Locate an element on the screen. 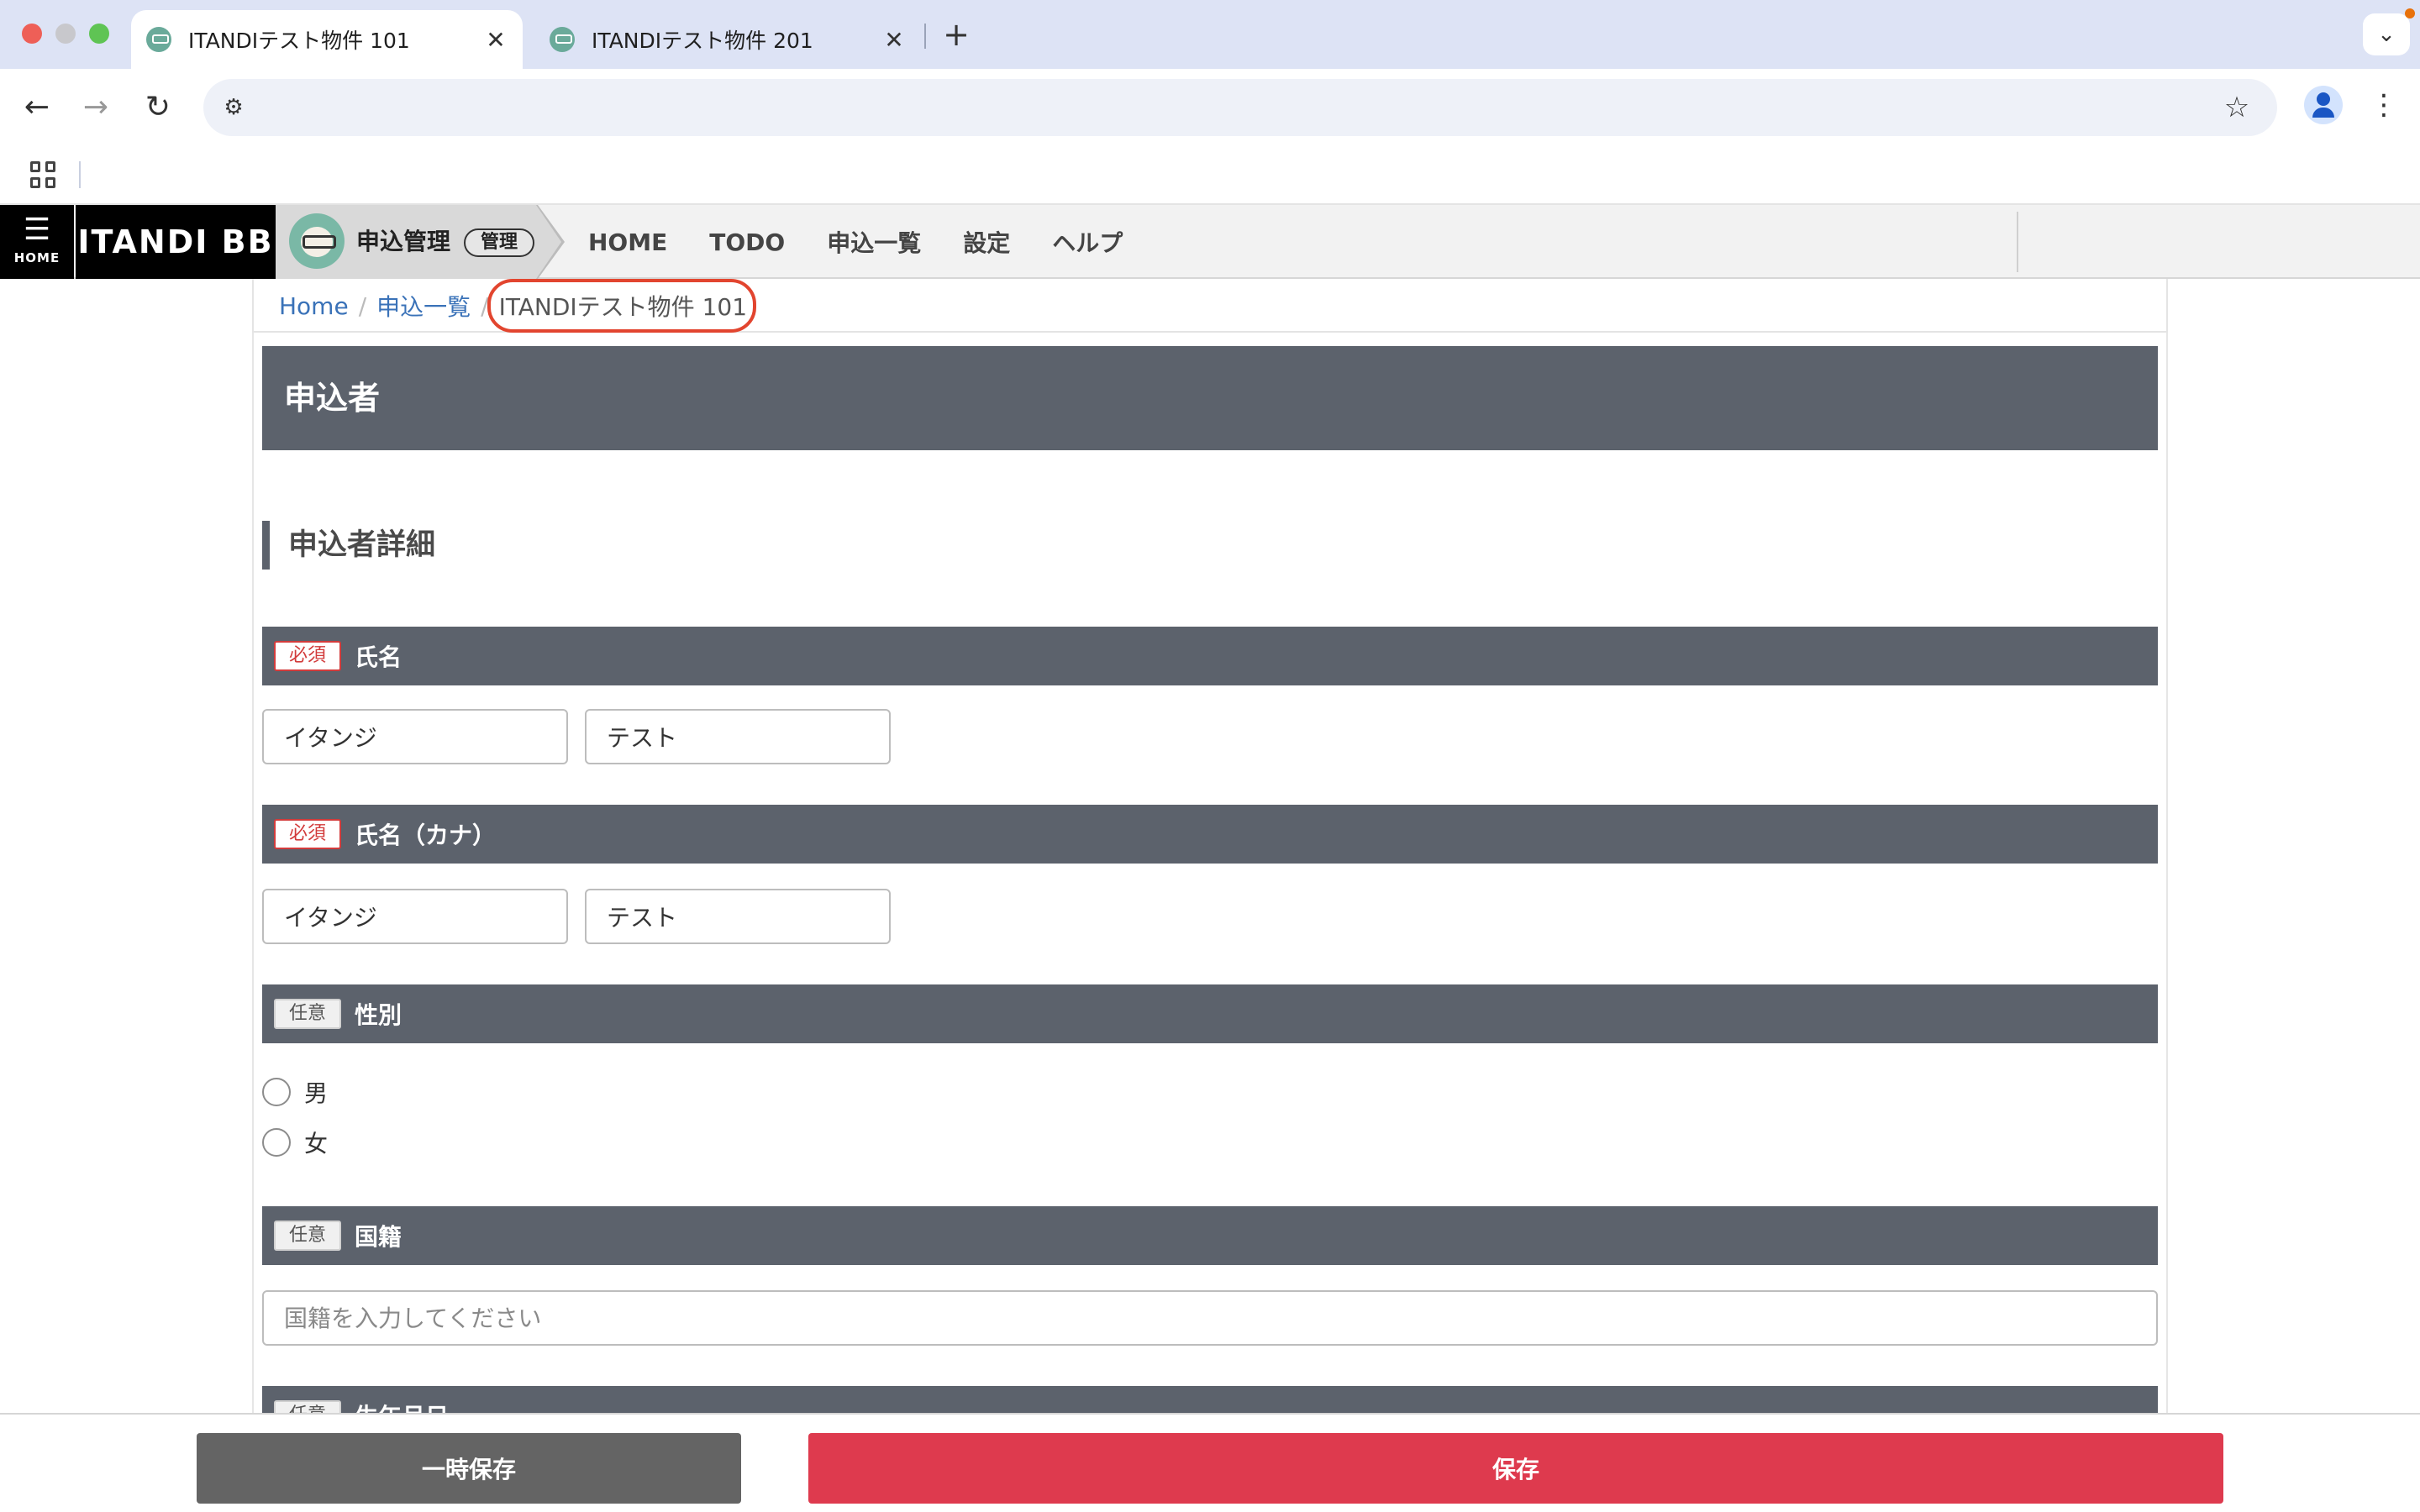 This screenshot has height=1512, width=2420. bookmarks-separator is located at coordinates (80, 174).